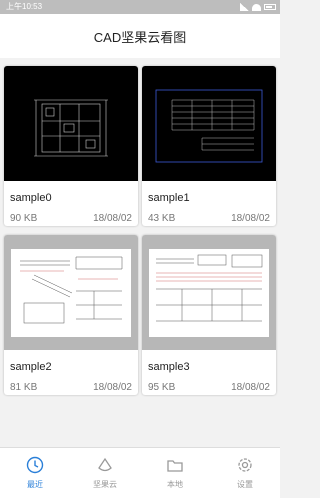  What do you see at coordinates (245, 484) in the screenshot?
I see `tab-label: 设置` at bounding box center [245, 484].